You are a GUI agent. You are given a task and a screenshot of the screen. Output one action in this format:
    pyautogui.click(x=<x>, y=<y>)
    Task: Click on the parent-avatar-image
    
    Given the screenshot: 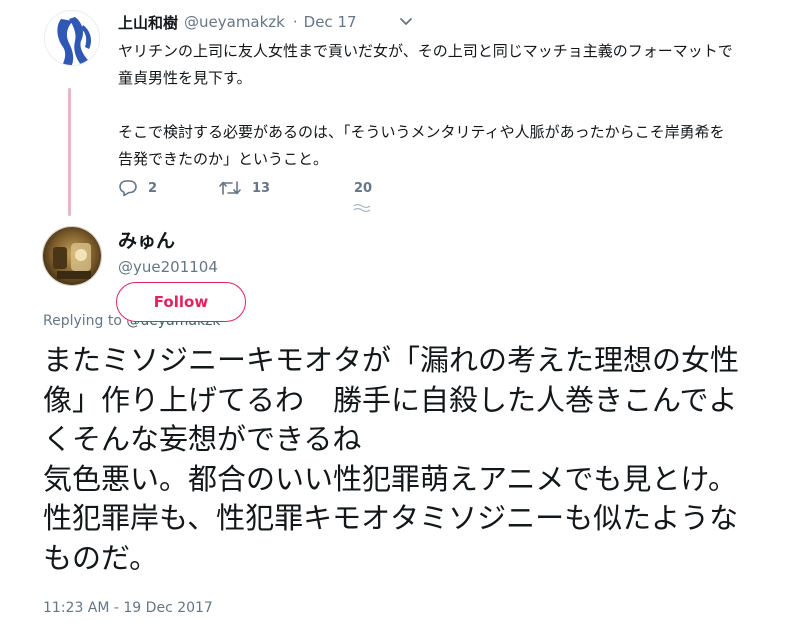 What is the action you would take?
    pyautogui.click(x=72, y=38)
    